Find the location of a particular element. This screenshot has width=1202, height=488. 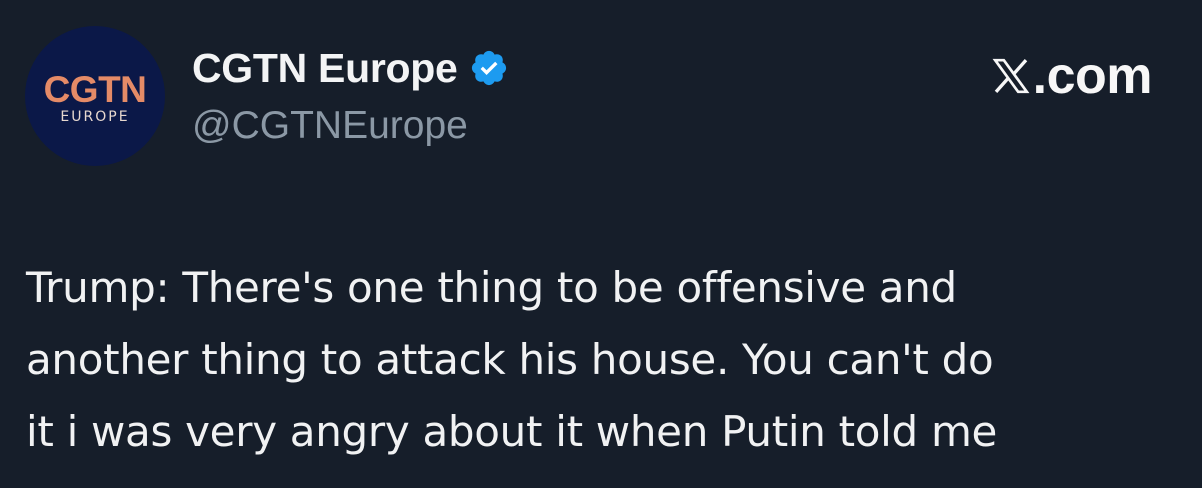

avatar: CGTN EUROPE is located at coordinates (95, 96).